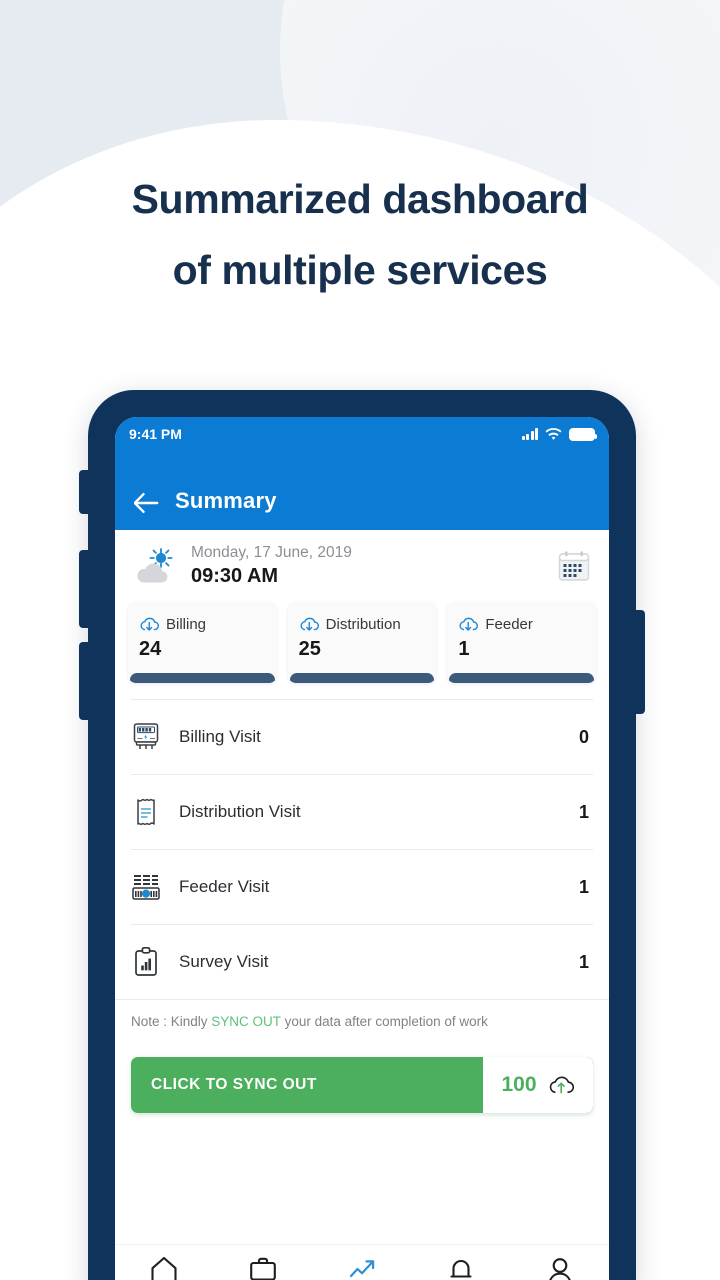 The width and height of the screenshot is (720, 1280). What do you see at coordinates (235, 576) in the screenshot?
I see `current-time: 09:30 AM` at bounding box center [235, 576].